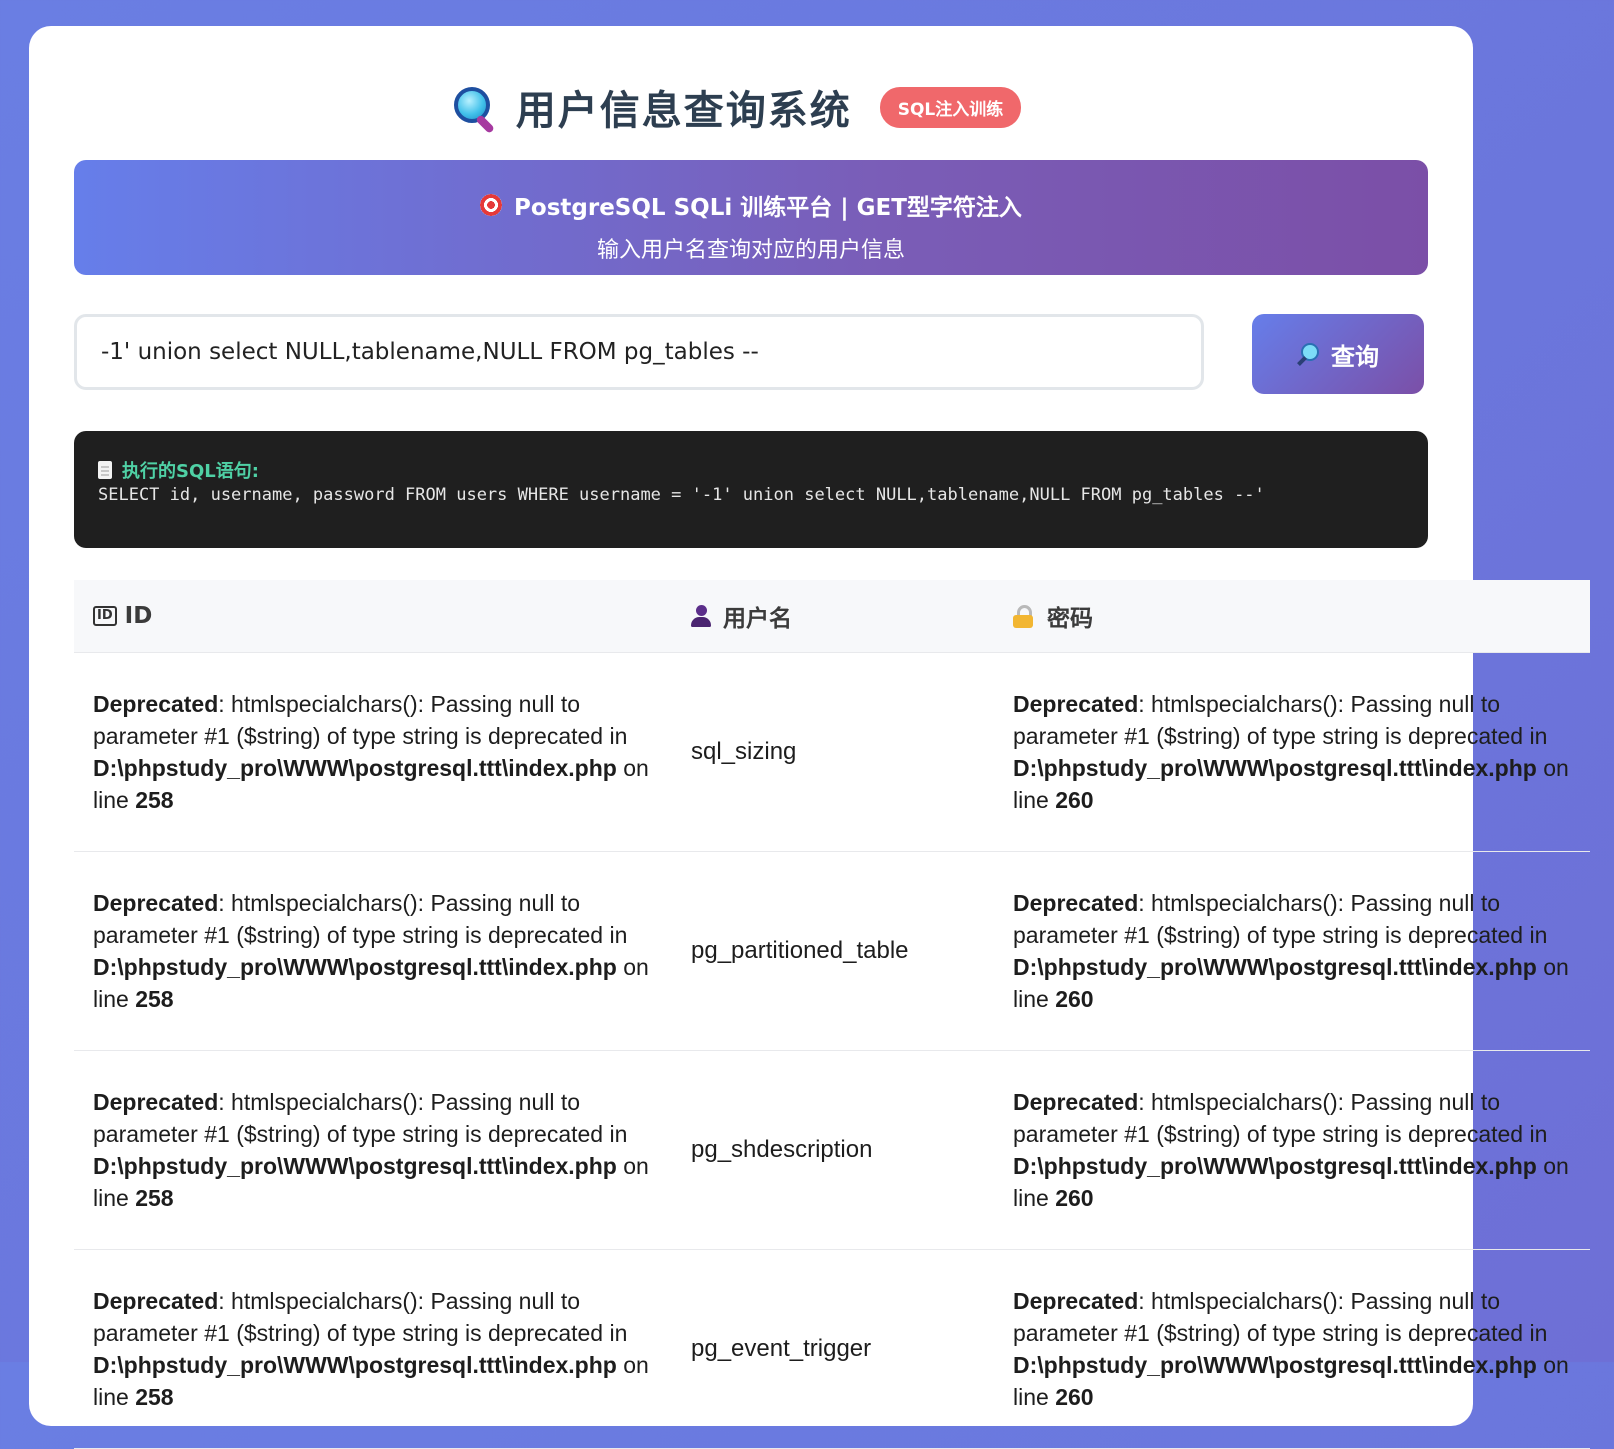 Image resolution: width=1614 pixels, height=1449 pixels. Describe the element at coordinates (1308, 354) in the screenshot. I see `search-icon` at that location.